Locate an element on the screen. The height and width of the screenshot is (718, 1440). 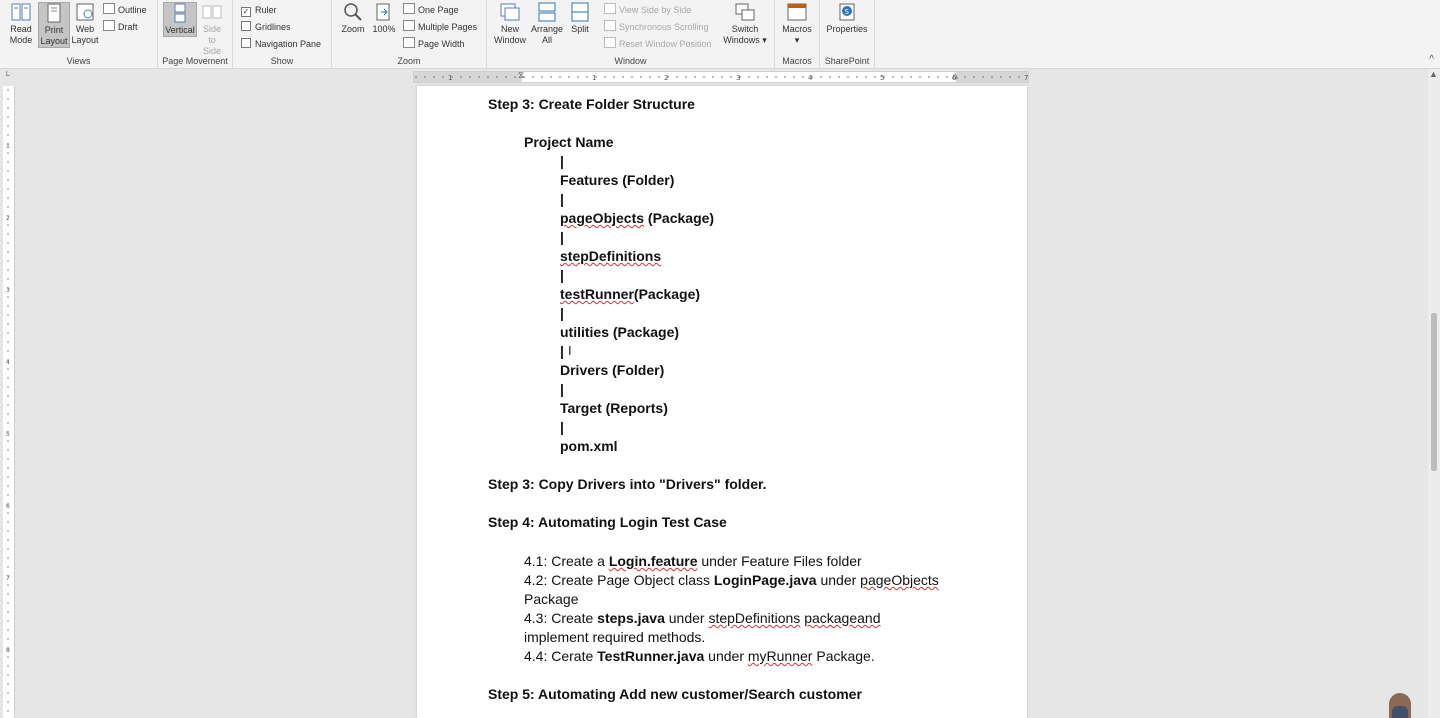
collapse-ribbon-icon: ^ is located at coordinates (1431, 59).